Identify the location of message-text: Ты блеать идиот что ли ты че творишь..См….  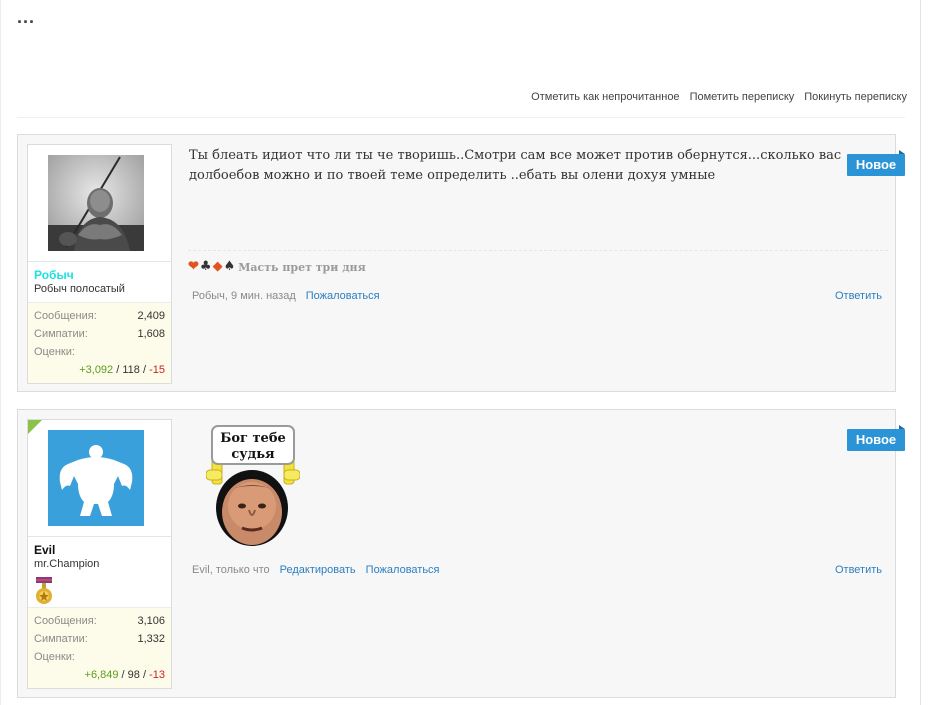
(515, 165).